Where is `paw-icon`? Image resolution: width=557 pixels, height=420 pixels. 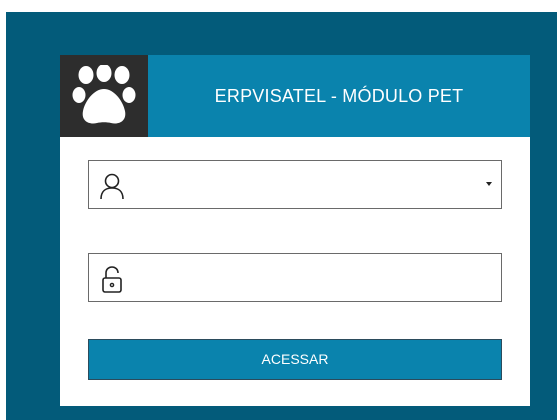
paw-icon is located at coordinates (104, 94).